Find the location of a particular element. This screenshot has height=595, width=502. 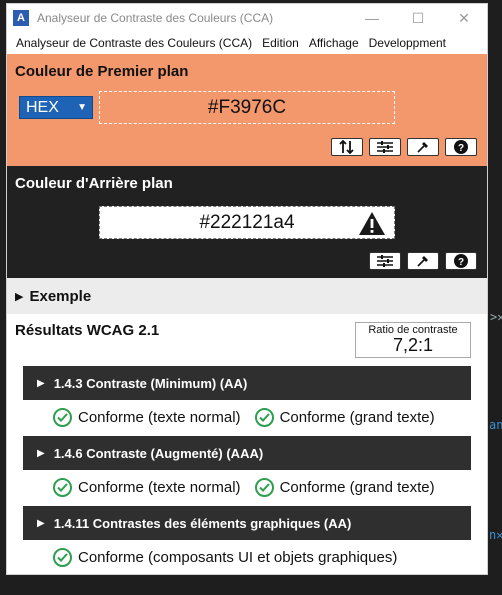

background-hex-value: #222121a4 is located at coordinates (247, 222).